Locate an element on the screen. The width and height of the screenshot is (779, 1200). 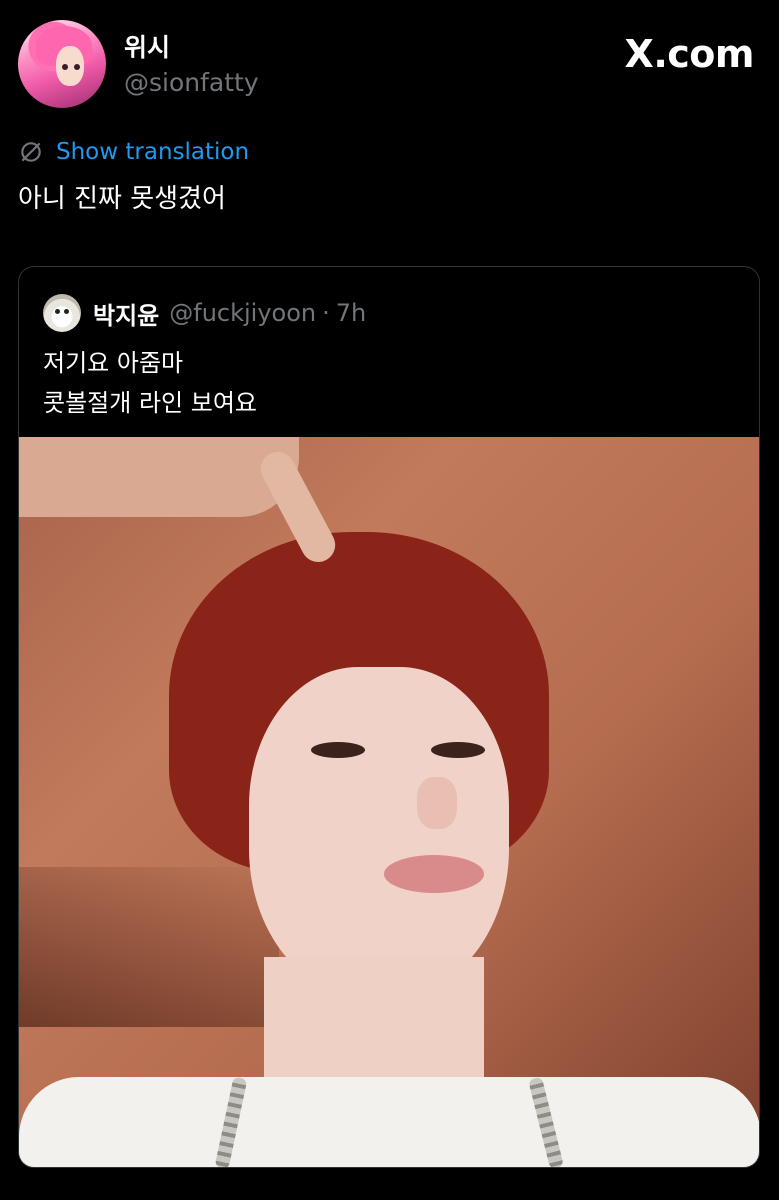
quoted-tweet-line: 저기요 아줌마 is located at coordinates (113, 363).